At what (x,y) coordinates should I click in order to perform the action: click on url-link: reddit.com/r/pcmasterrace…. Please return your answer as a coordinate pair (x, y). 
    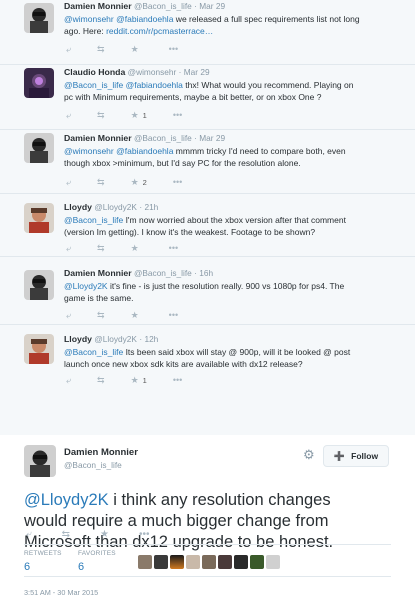
    Looking at the image, I should click on (159, 31).